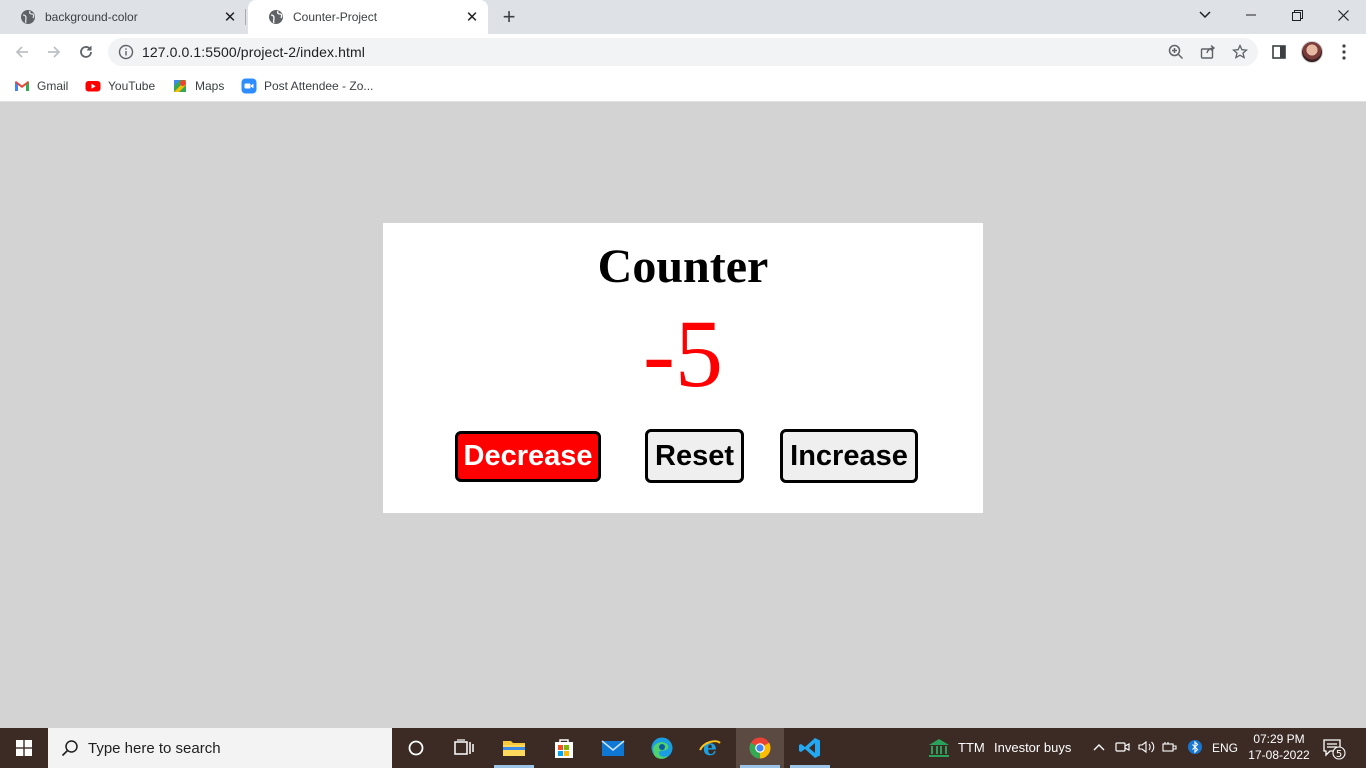  I want to click on file-explorer-app, so click(514, 748).